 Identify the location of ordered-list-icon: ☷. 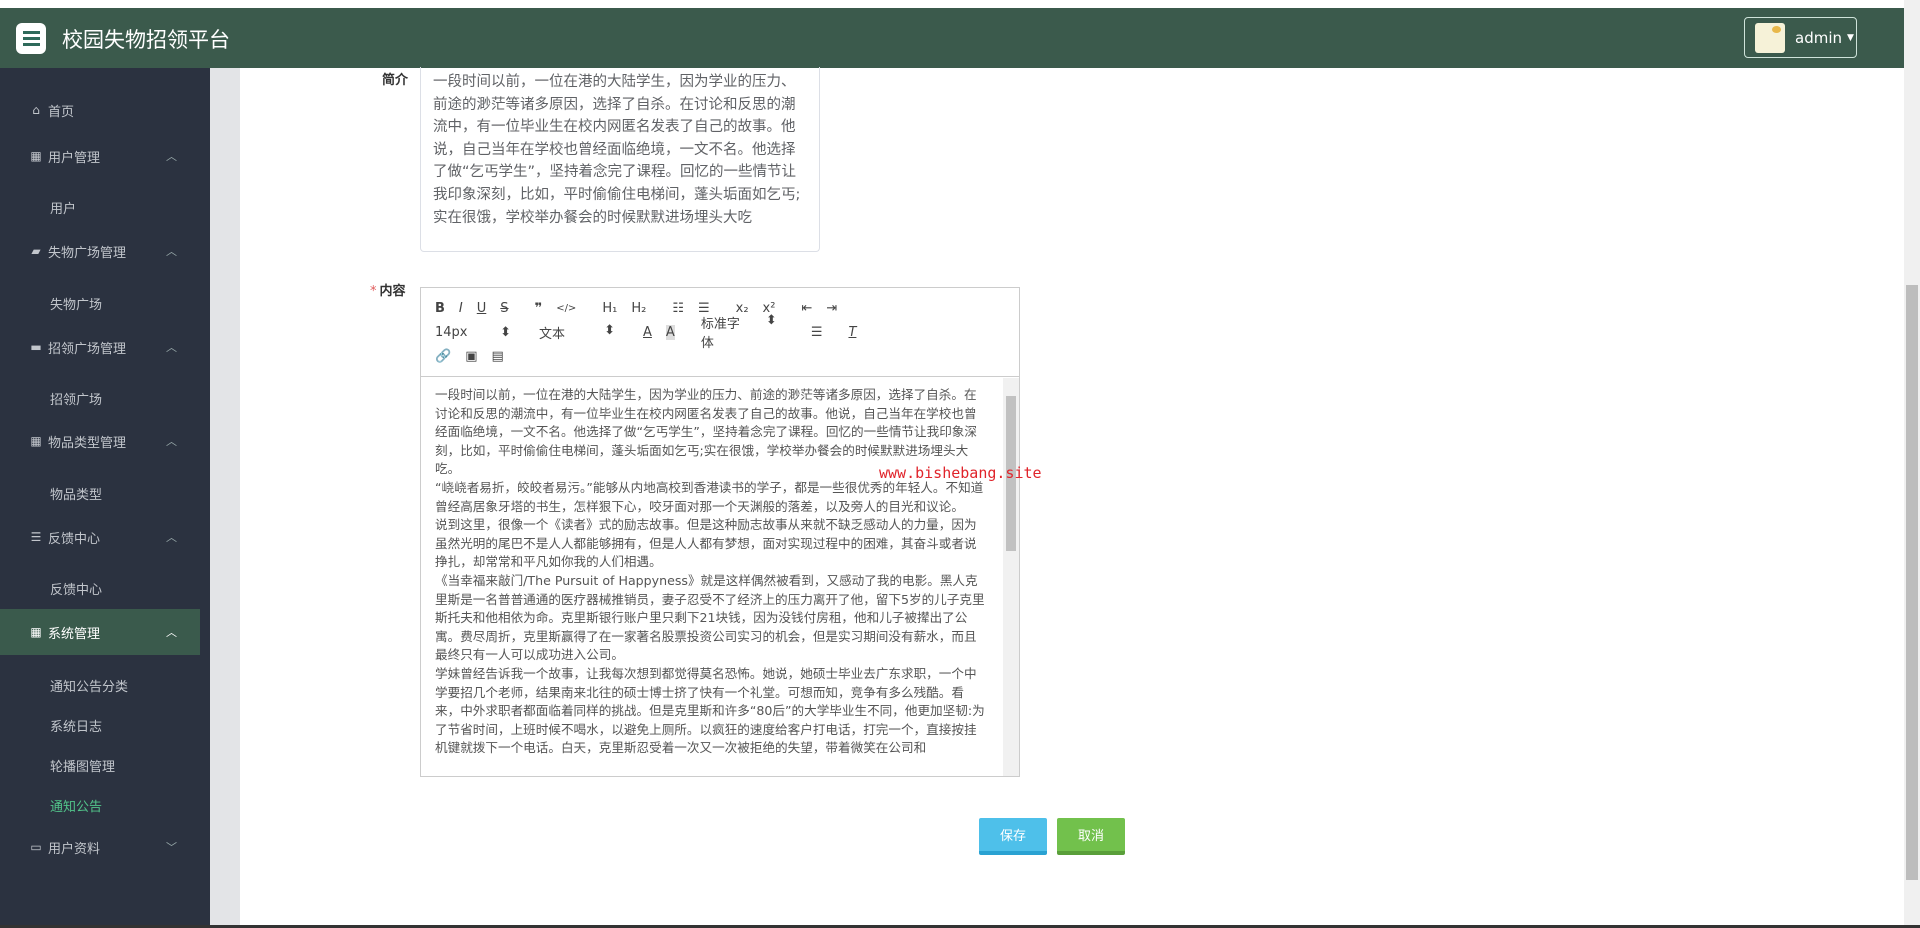
(678, 308).